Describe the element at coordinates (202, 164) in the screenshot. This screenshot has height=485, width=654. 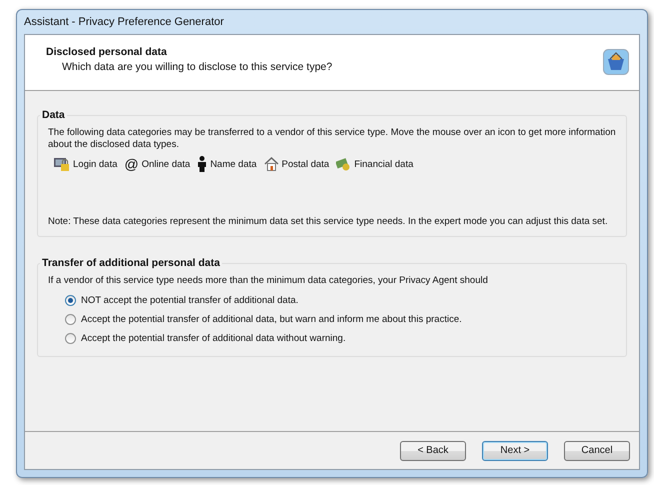
I see `person-icon` at that location.